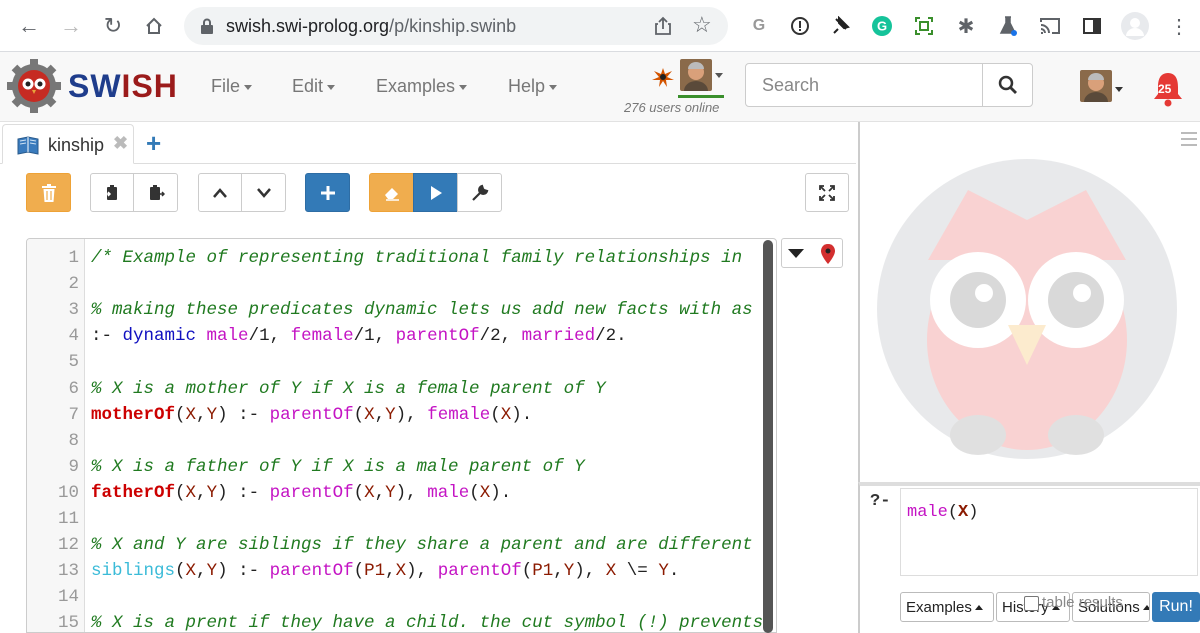 The image size is (1200, 633). Describe the element at coordinates (882, 26) in the screenshot. I see `grammarly-icon: G` at that location.